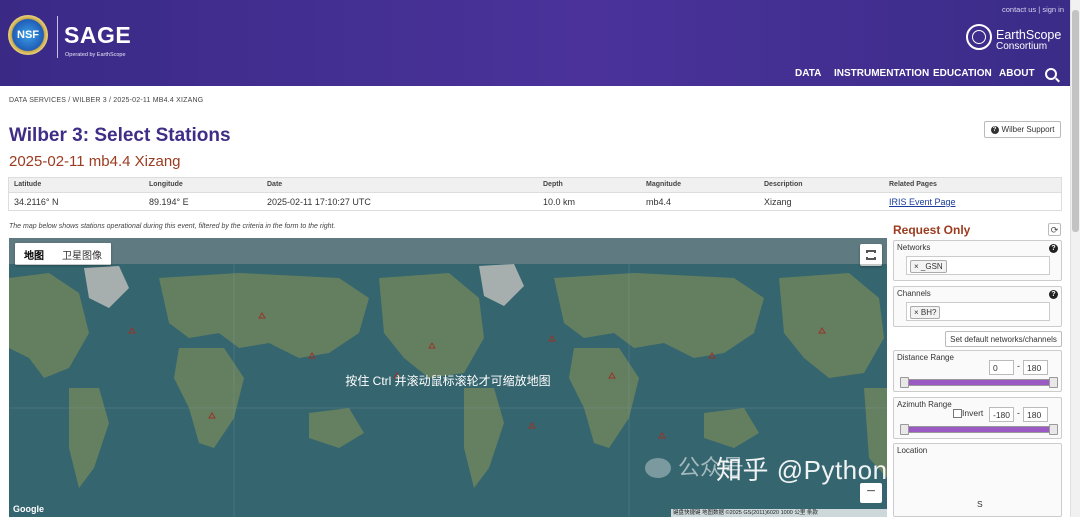 The height and width of the screenshot is (517, 1080). I want to click on page-scrollbar, so click(1075, 258).